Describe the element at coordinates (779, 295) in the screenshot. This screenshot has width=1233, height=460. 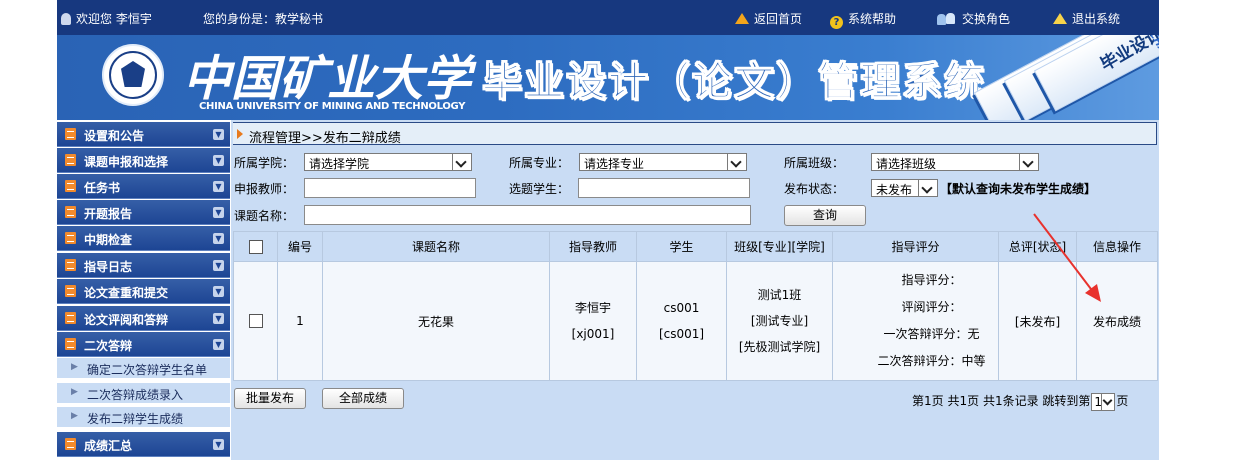
I see `class-name: 测试1班` at that location.